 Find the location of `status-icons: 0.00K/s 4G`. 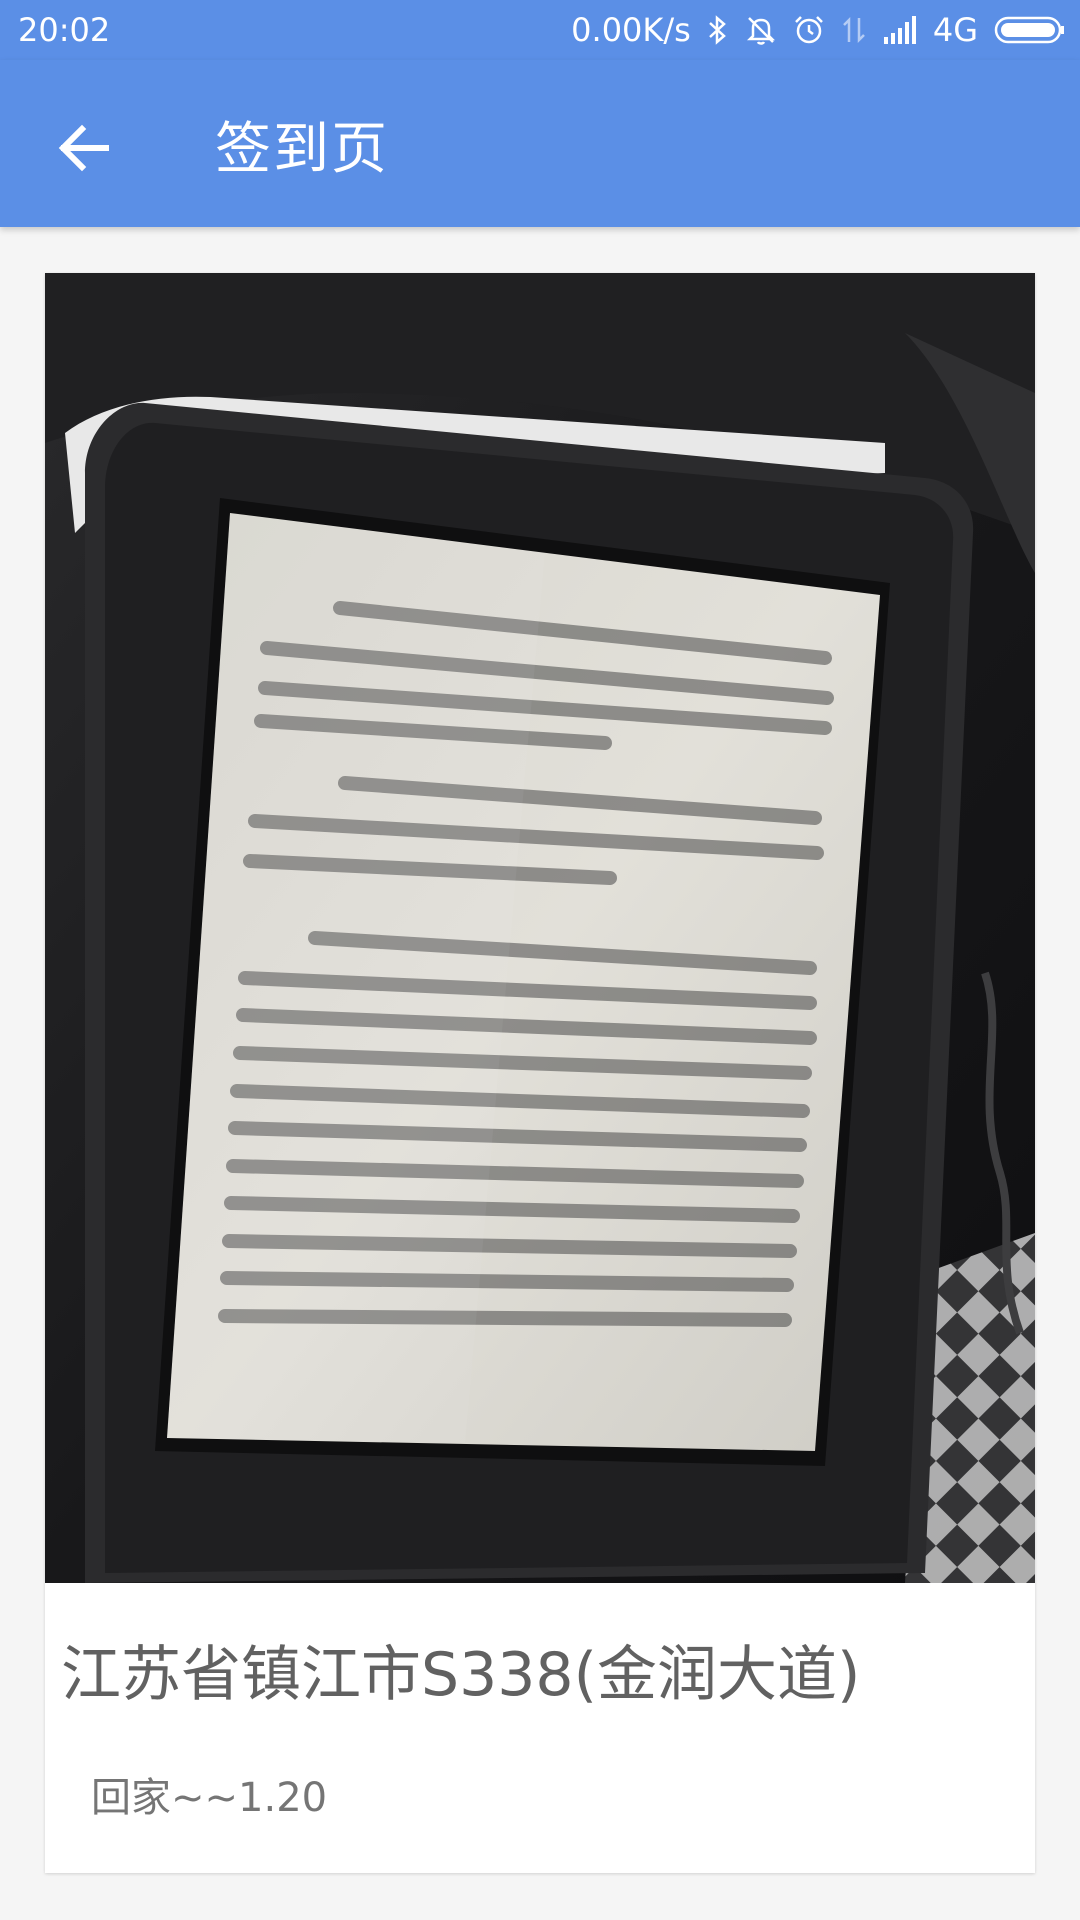

status-icons: 0.00K/s 4G is located at coordinates (818, 30).